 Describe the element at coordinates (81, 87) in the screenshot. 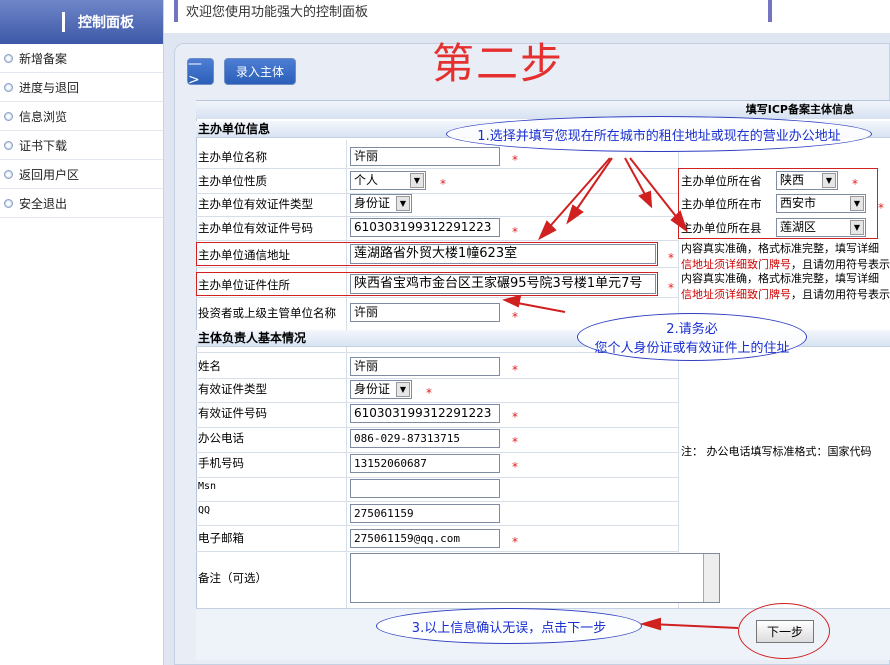

I see `sidebar-item-progress: 进度与退回` at that location.